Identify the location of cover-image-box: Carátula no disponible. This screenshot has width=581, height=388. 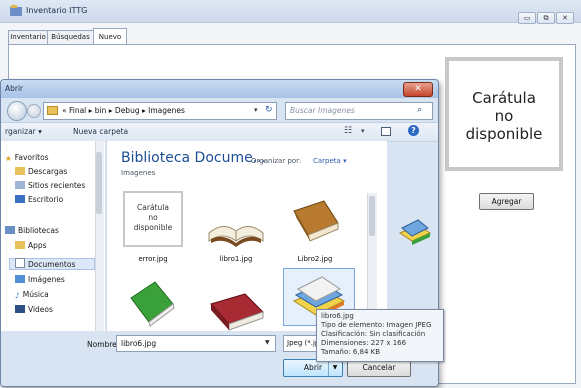
(504, 114).